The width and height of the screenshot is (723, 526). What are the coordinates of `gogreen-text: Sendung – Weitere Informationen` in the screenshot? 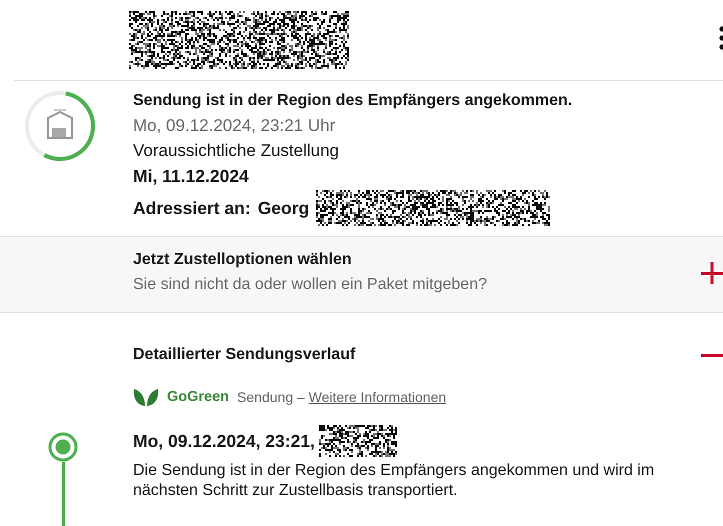 It's located at (341, 397).